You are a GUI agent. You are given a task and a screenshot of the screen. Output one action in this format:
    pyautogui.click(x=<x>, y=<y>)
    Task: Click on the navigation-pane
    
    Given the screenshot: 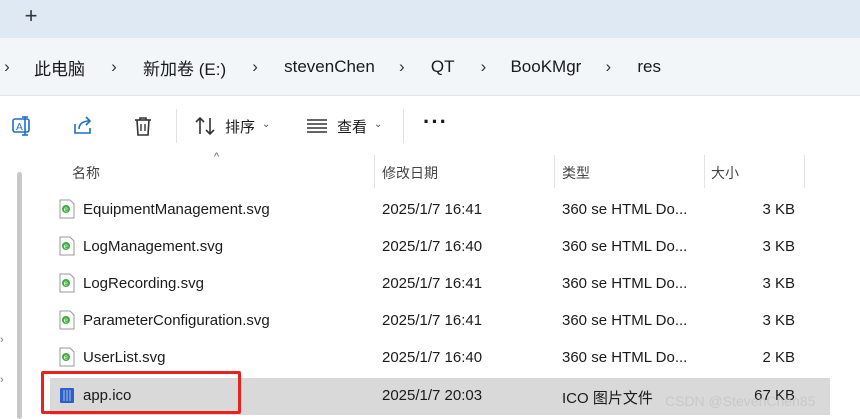 What is the action you would take?
    pyautogui.click(x=15, y=287)
    